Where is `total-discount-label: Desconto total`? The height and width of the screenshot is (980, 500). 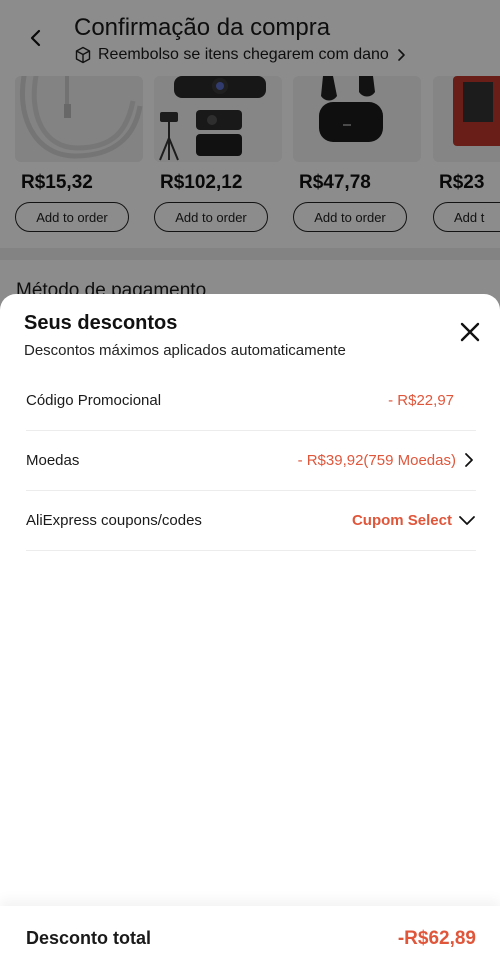 total-discount-label: Desconto total is located at coordinates (89, 938).